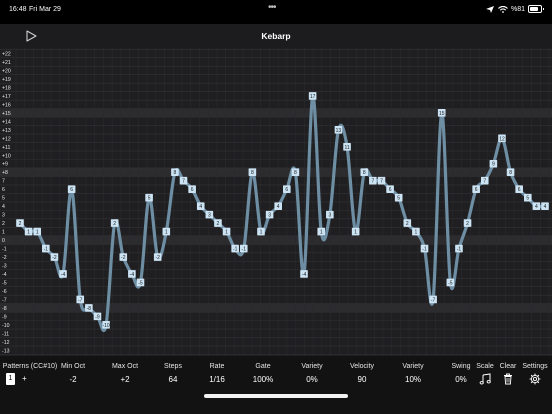 The height and width of the screenshot is (414, 552). I want to click on swing-value: 0%, so click(461, 379).